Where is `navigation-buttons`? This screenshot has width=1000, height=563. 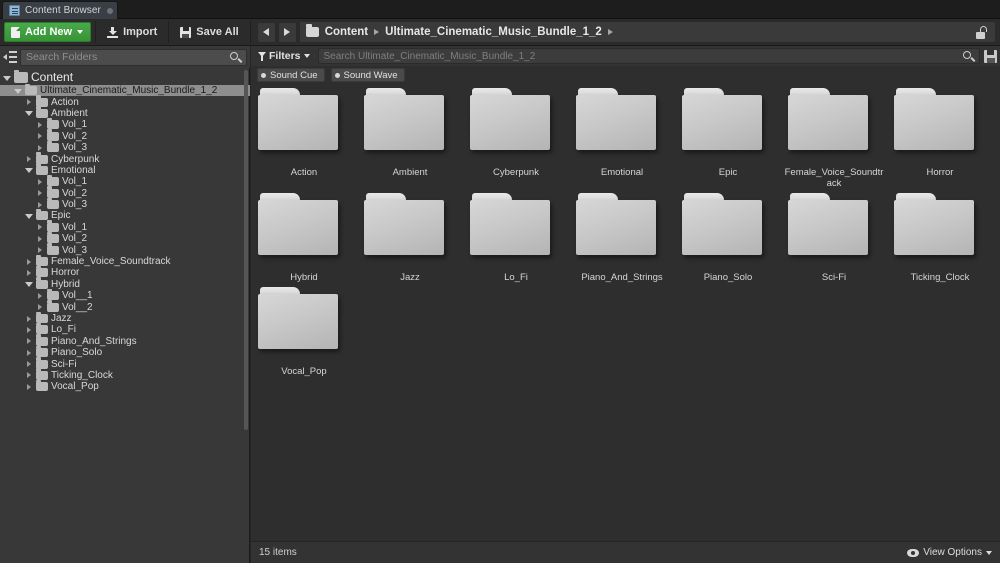
navigation-buttons is located at coordinates (276, 32).